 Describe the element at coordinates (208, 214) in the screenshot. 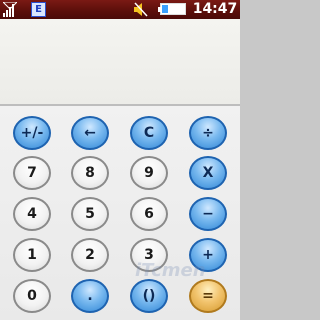

I see `subtract-button: −` at that location.